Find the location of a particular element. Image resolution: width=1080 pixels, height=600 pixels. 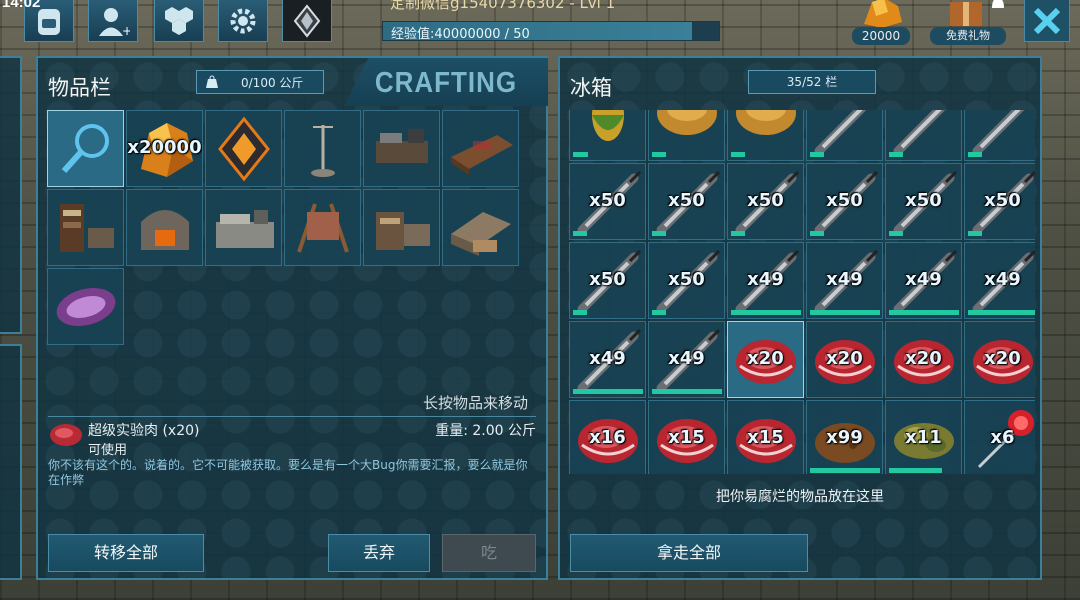

hexagons-icon is located at coordinates (179, 20).